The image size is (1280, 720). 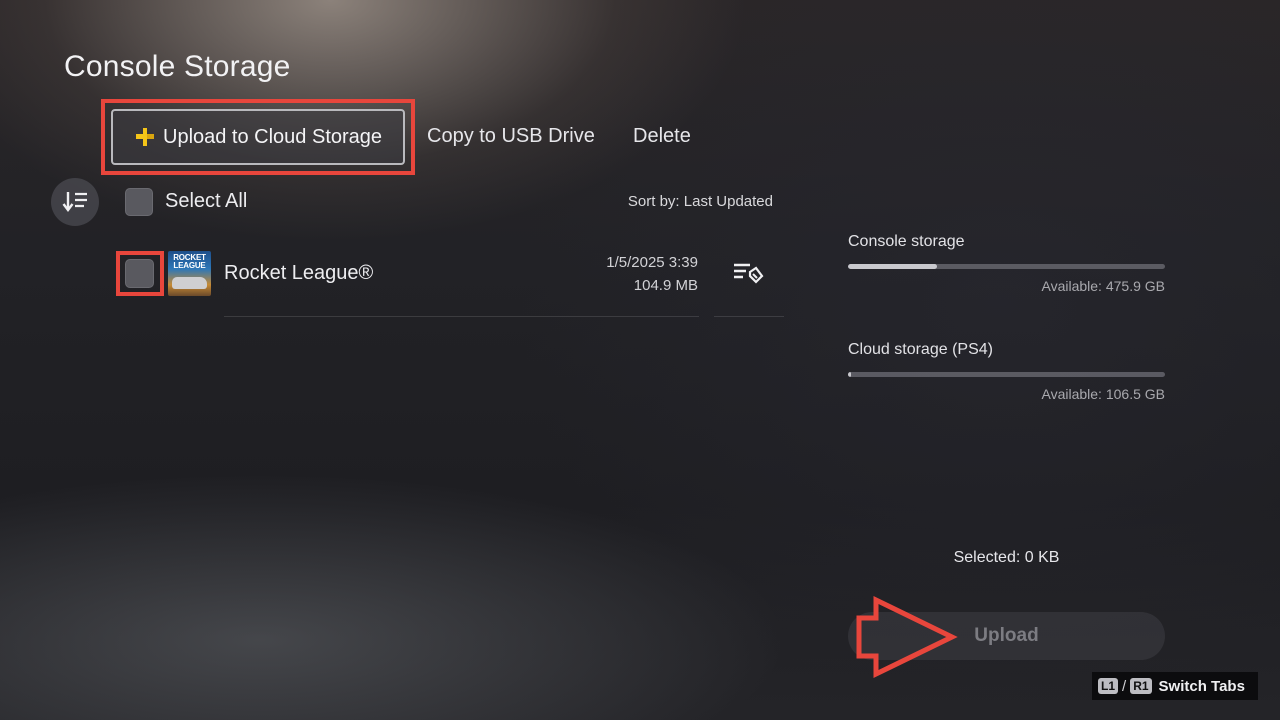 What do you see at coordinates (850, 374) in the screenshot?
I see `cloud-storage-bar-fill` at bounding box center [850, 374].